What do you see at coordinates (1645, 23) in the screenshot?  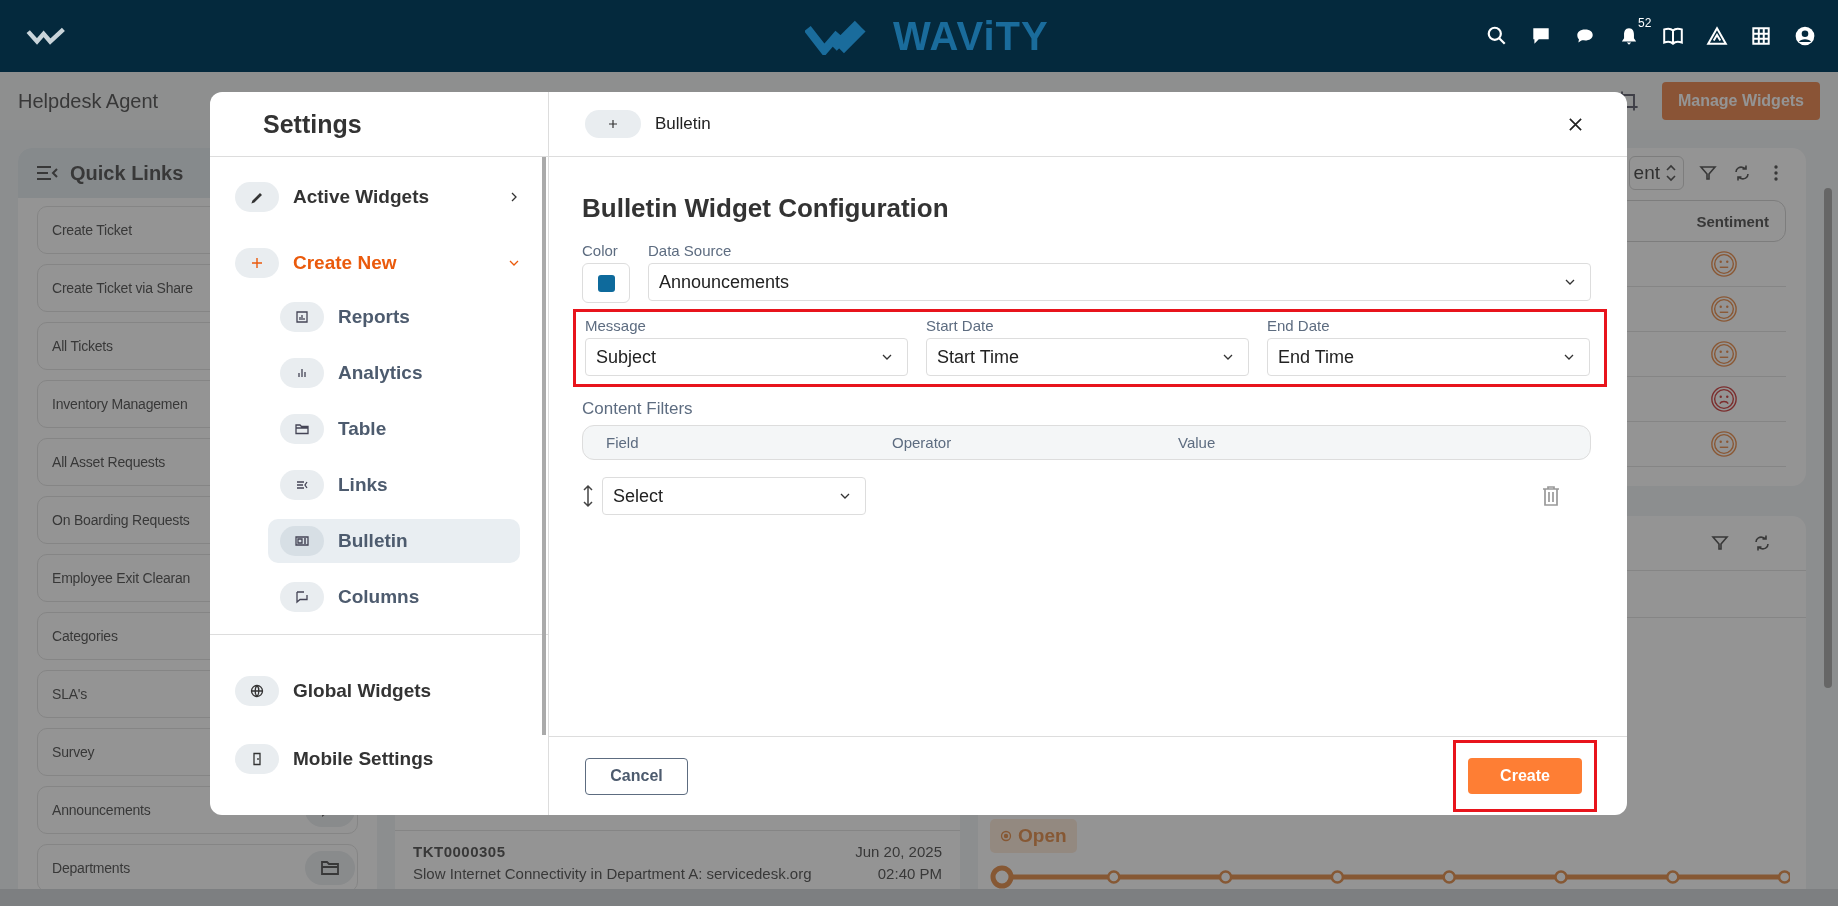 I see `notification-count: 52` at bounding box center [1645, 23].